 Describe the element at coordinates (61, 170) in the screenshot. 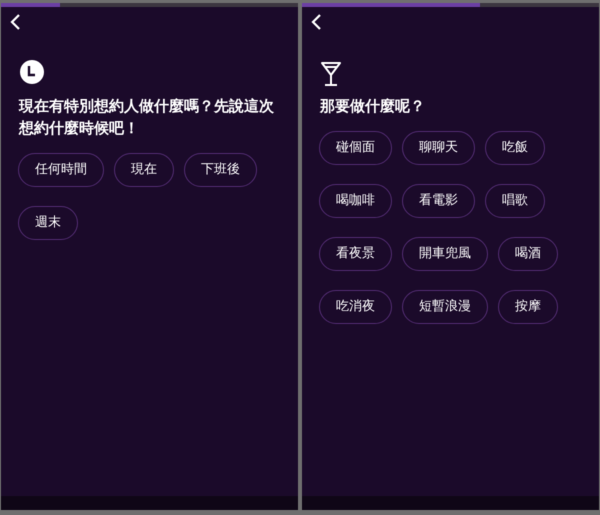

I see `option-chip: 任何時間` at that location.